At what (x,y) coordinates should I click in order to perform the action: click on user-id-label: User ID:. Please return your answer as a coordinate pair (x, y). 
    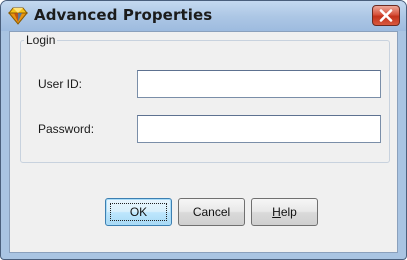
    Looking at the image, I should click on (60, 84).